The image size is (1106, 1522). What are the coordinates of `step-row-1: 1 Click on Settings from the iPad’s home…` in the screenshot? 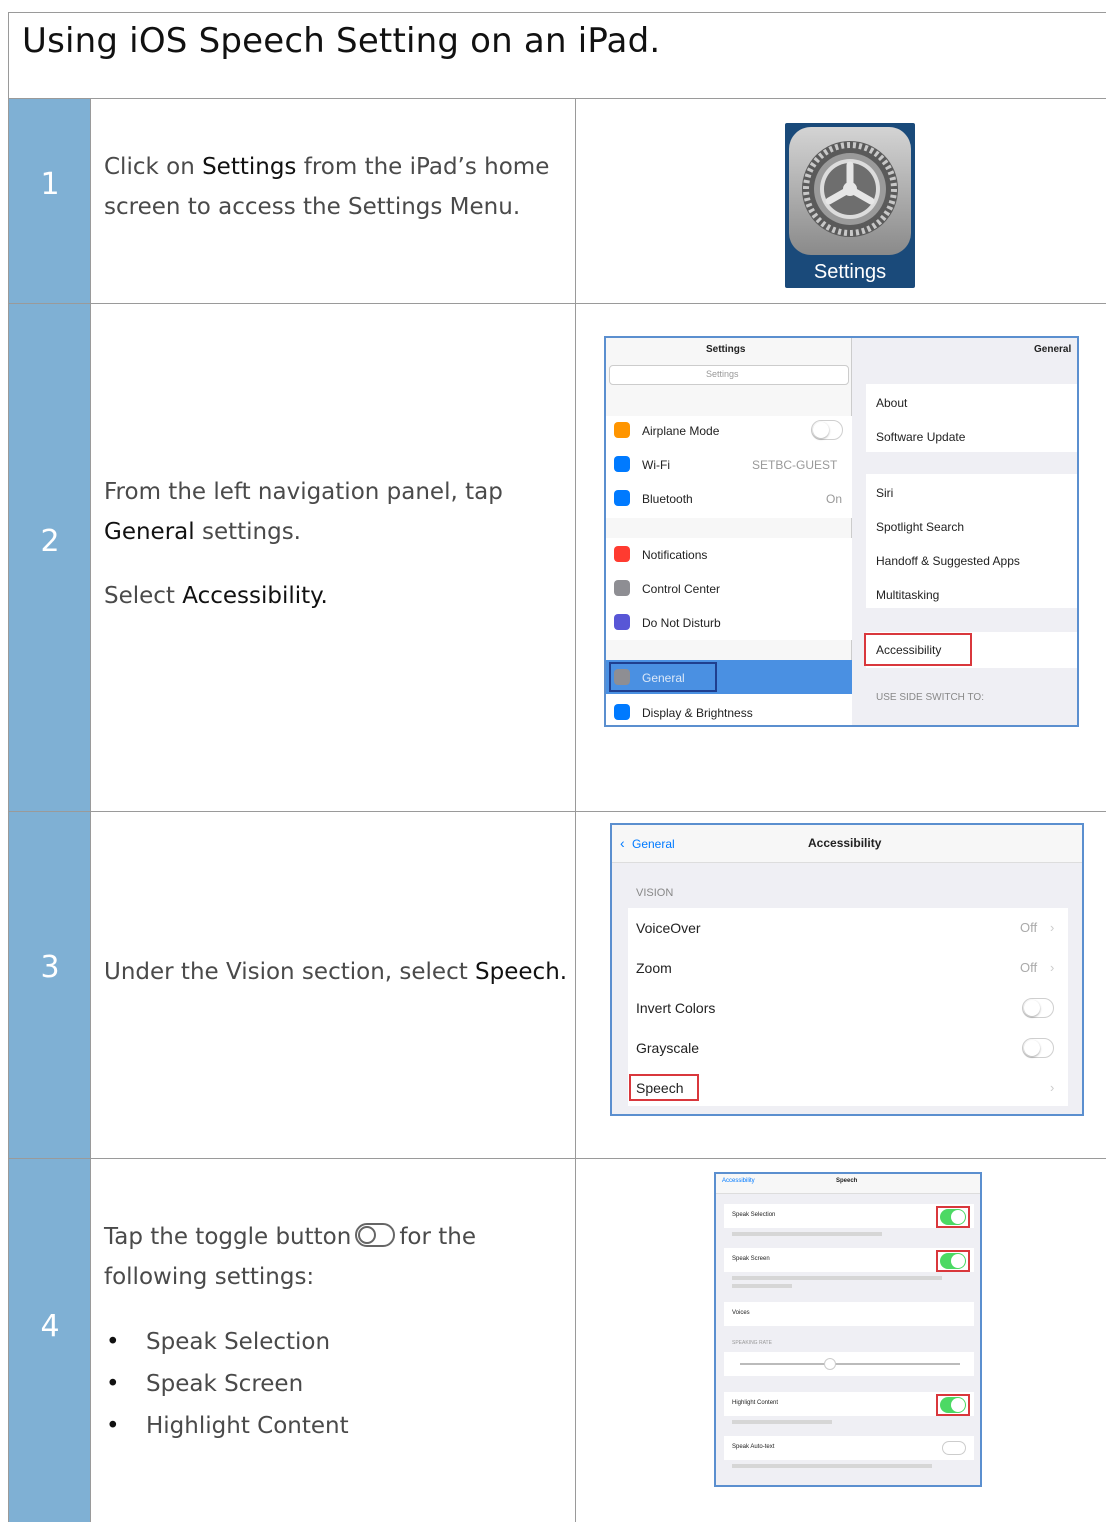 It's located at (557, 201).